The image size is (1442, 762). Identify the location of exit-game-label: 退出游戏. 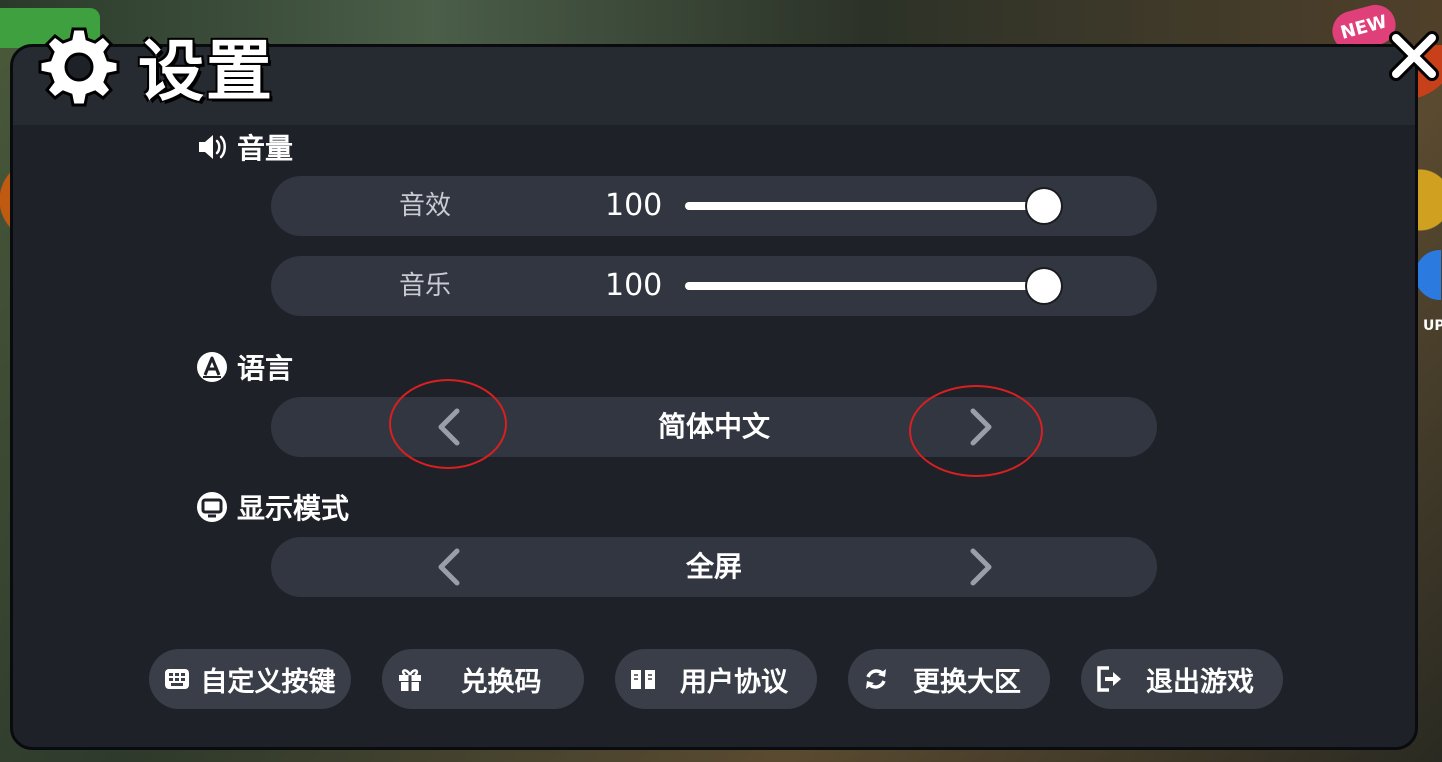
(1200, 682).